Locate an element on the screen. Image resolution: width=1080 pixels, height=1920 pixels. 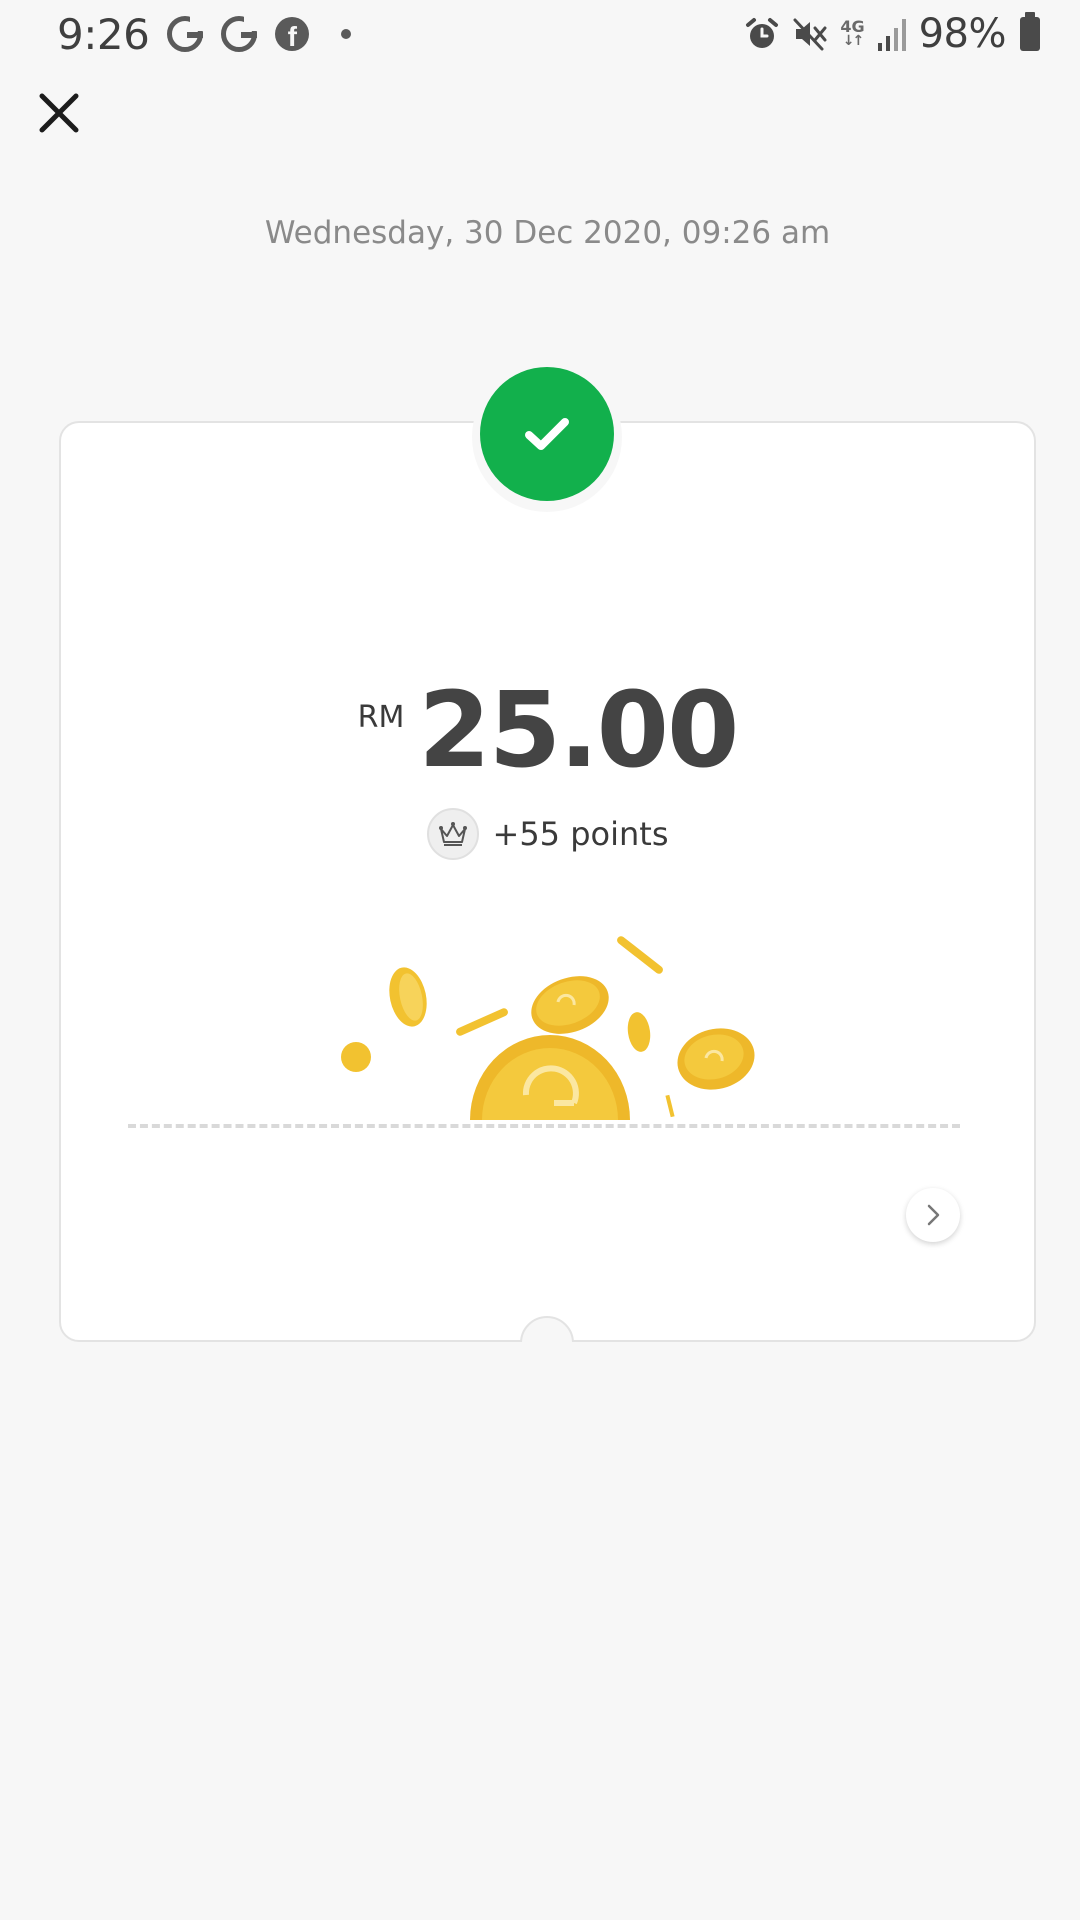
currency-label: RM is located at coordinates (381, 717).